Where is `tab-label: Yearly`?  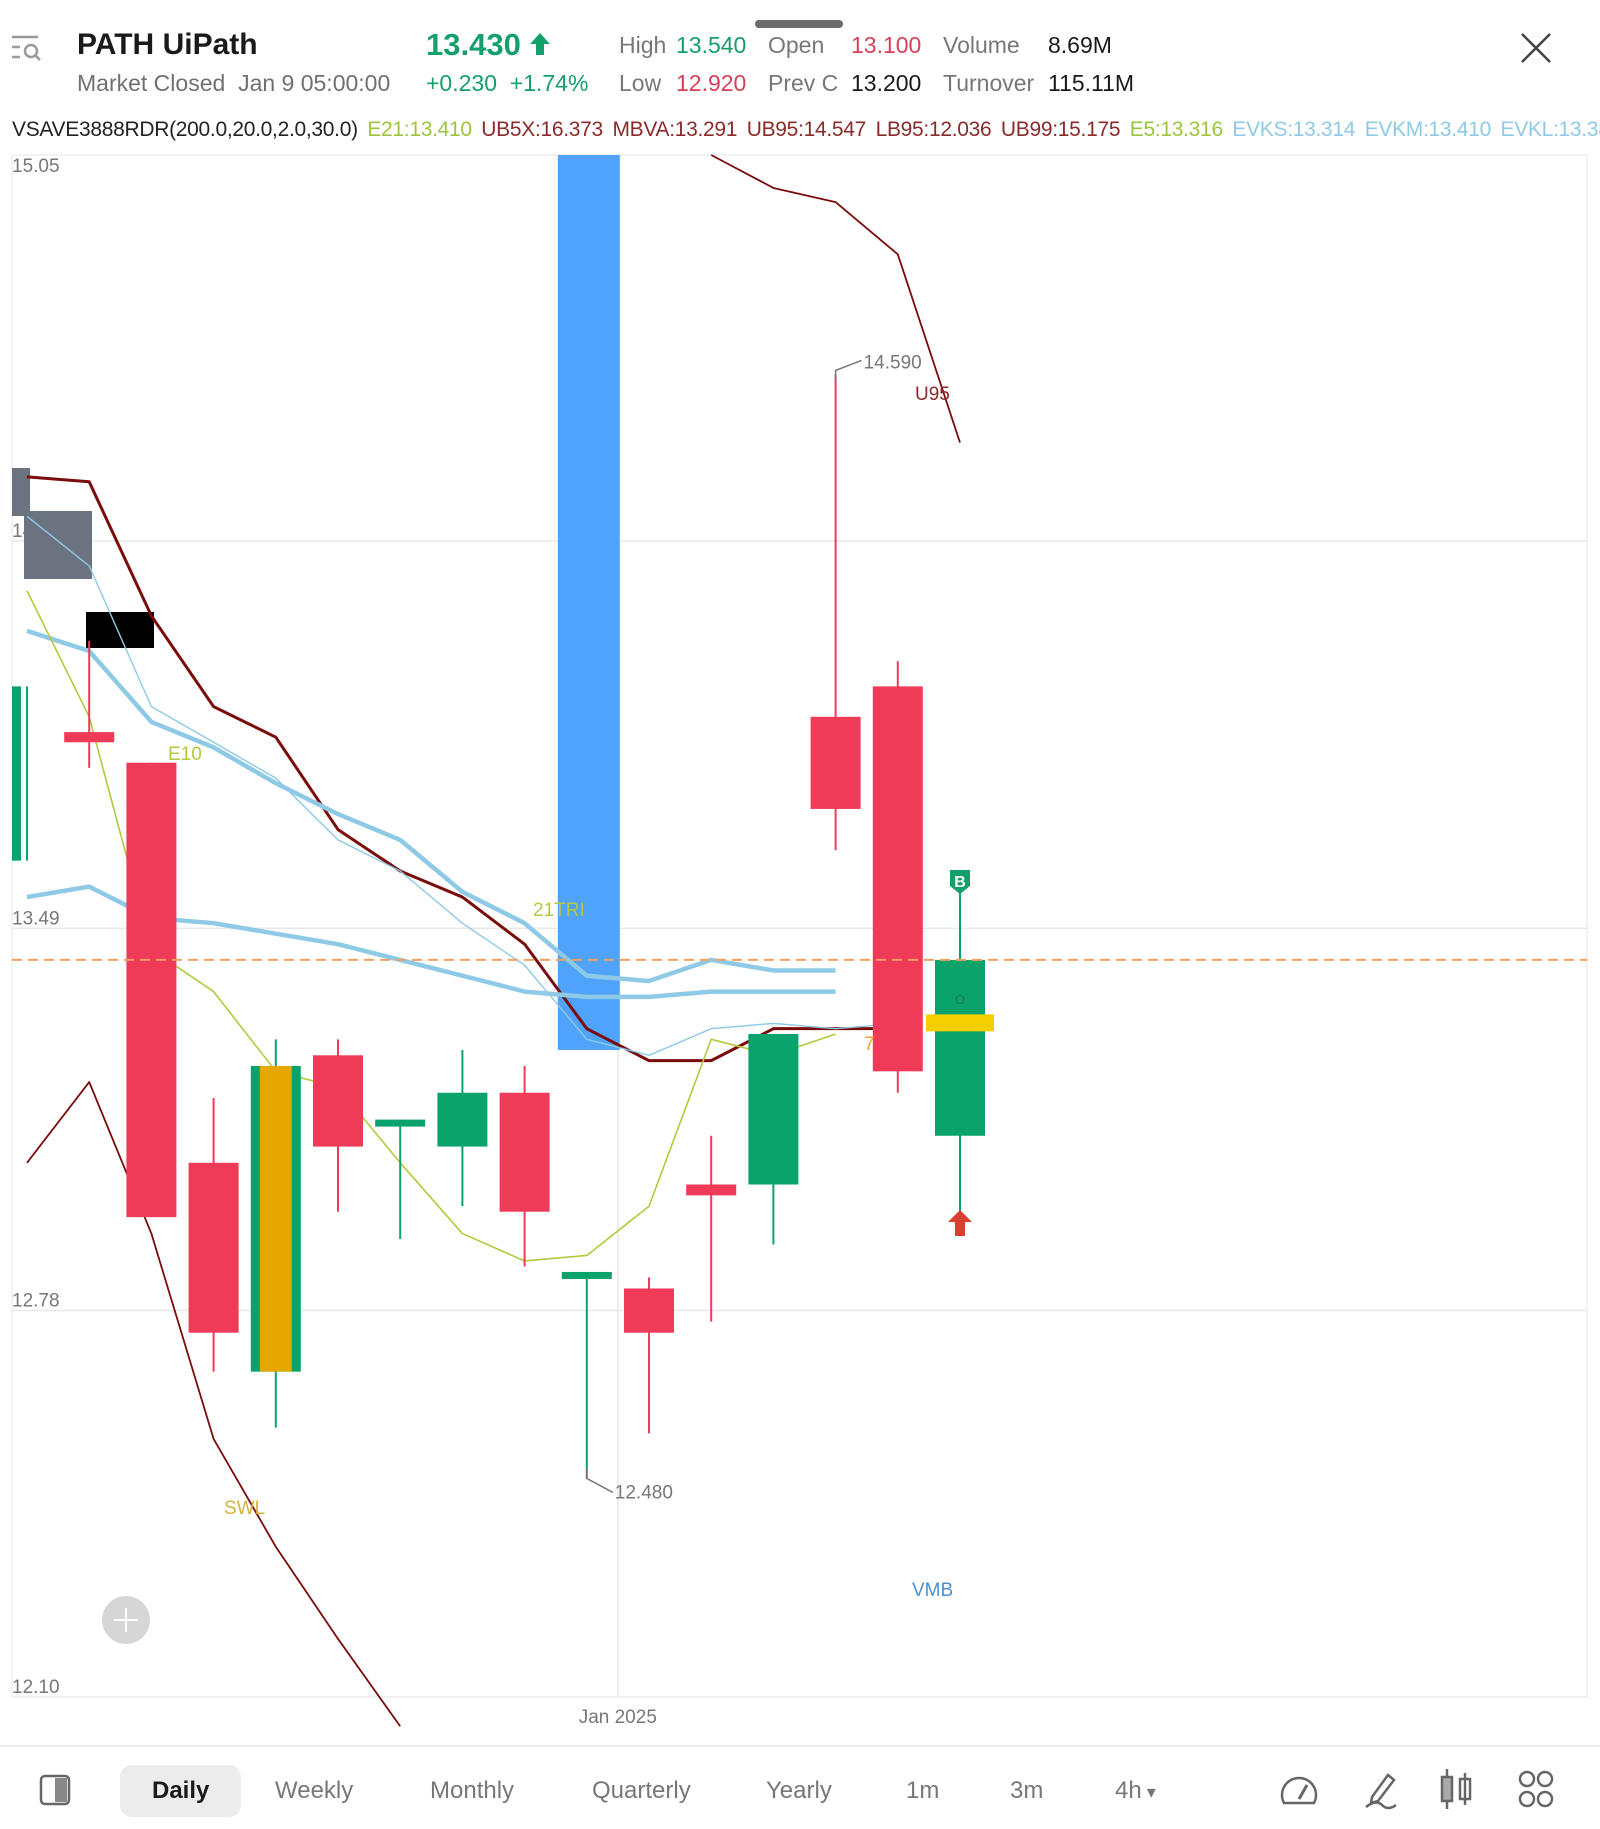 tab-label: Yearly is located at coordinates (799, 1790).